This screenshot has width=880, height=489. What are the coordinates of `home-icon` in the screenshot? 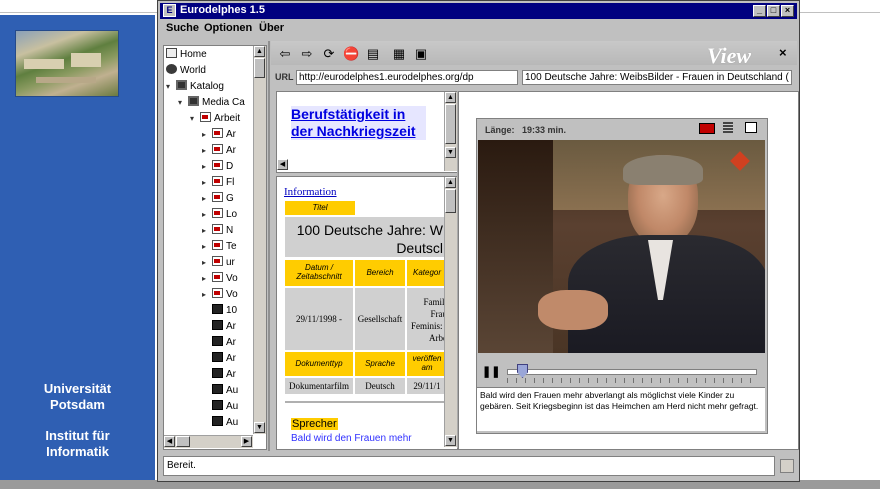 It's located at (171, 53).